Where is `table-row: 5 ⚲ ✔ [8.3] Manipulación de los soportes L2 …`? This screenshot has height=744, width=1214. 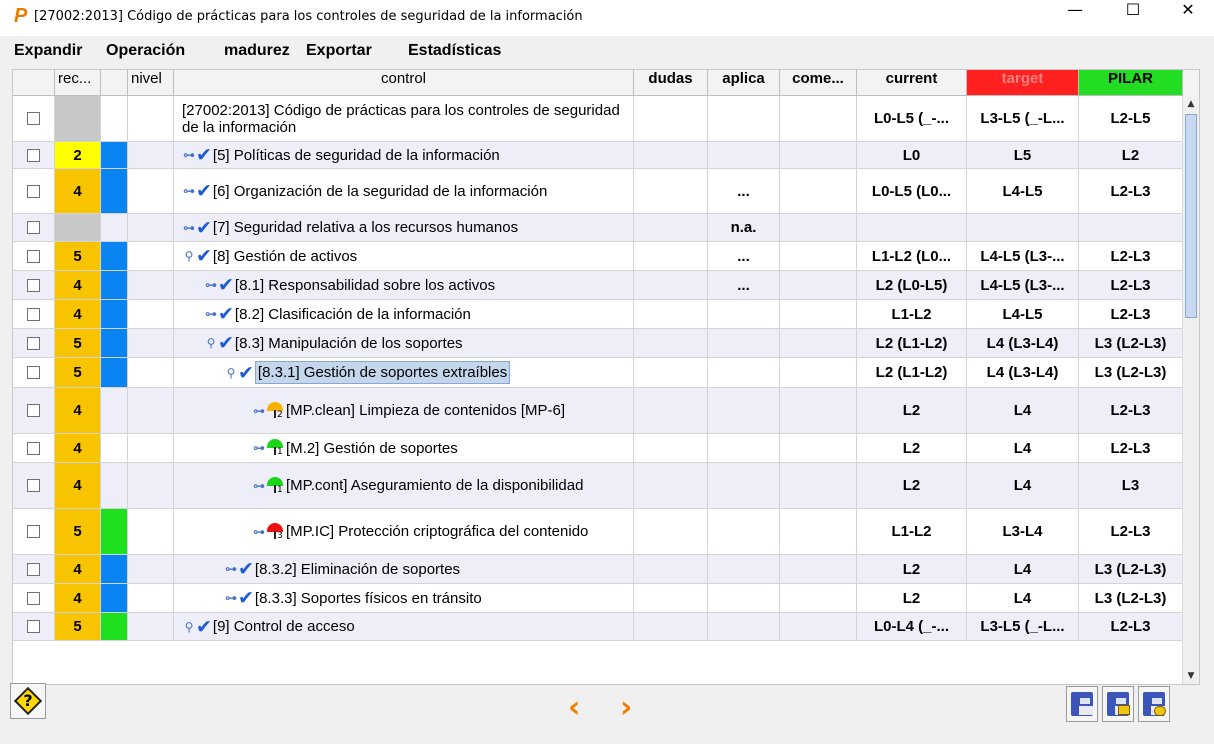 table-row: 5 ⚲ ✔ [8.3] Manipulación de los soportes L2 … is located at coordinates (606, 343).